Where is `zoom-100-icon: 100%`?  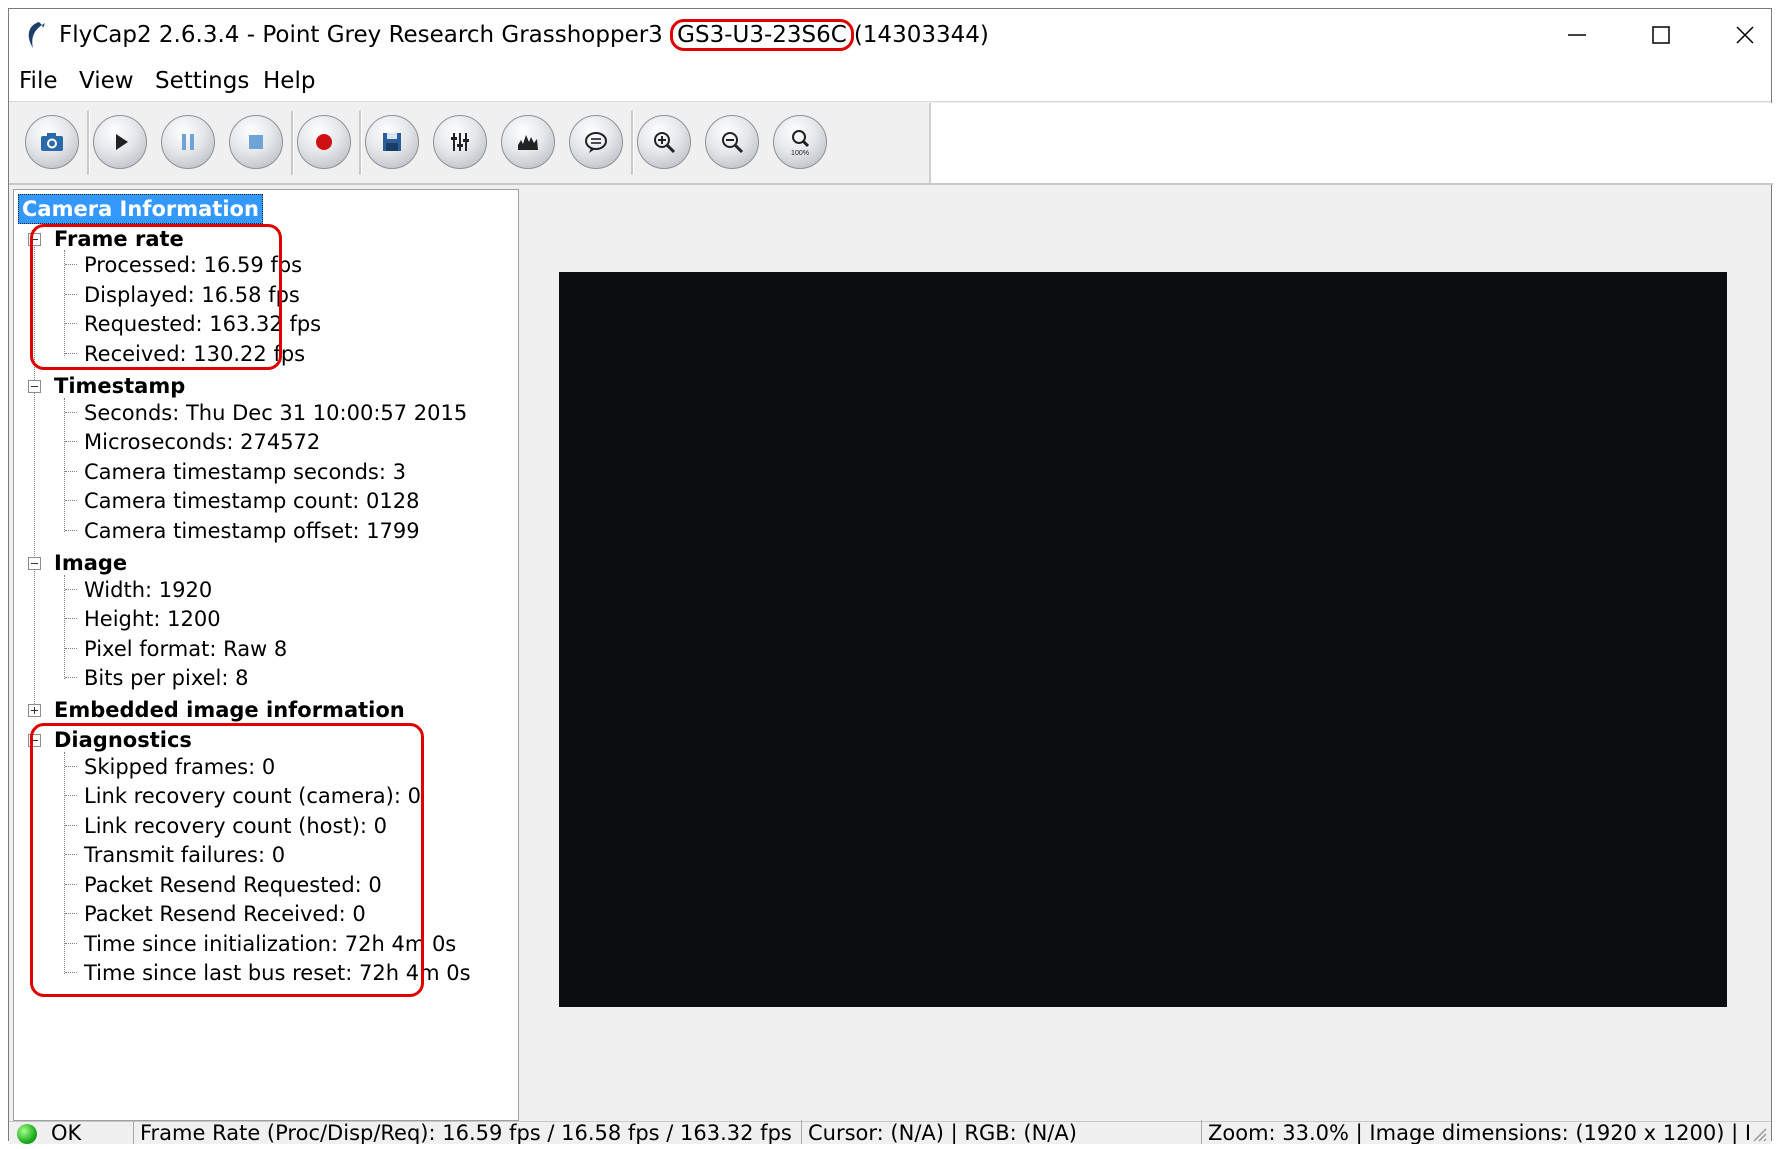
zoom-100-icon: 100% is located at coordinates (800, 143).